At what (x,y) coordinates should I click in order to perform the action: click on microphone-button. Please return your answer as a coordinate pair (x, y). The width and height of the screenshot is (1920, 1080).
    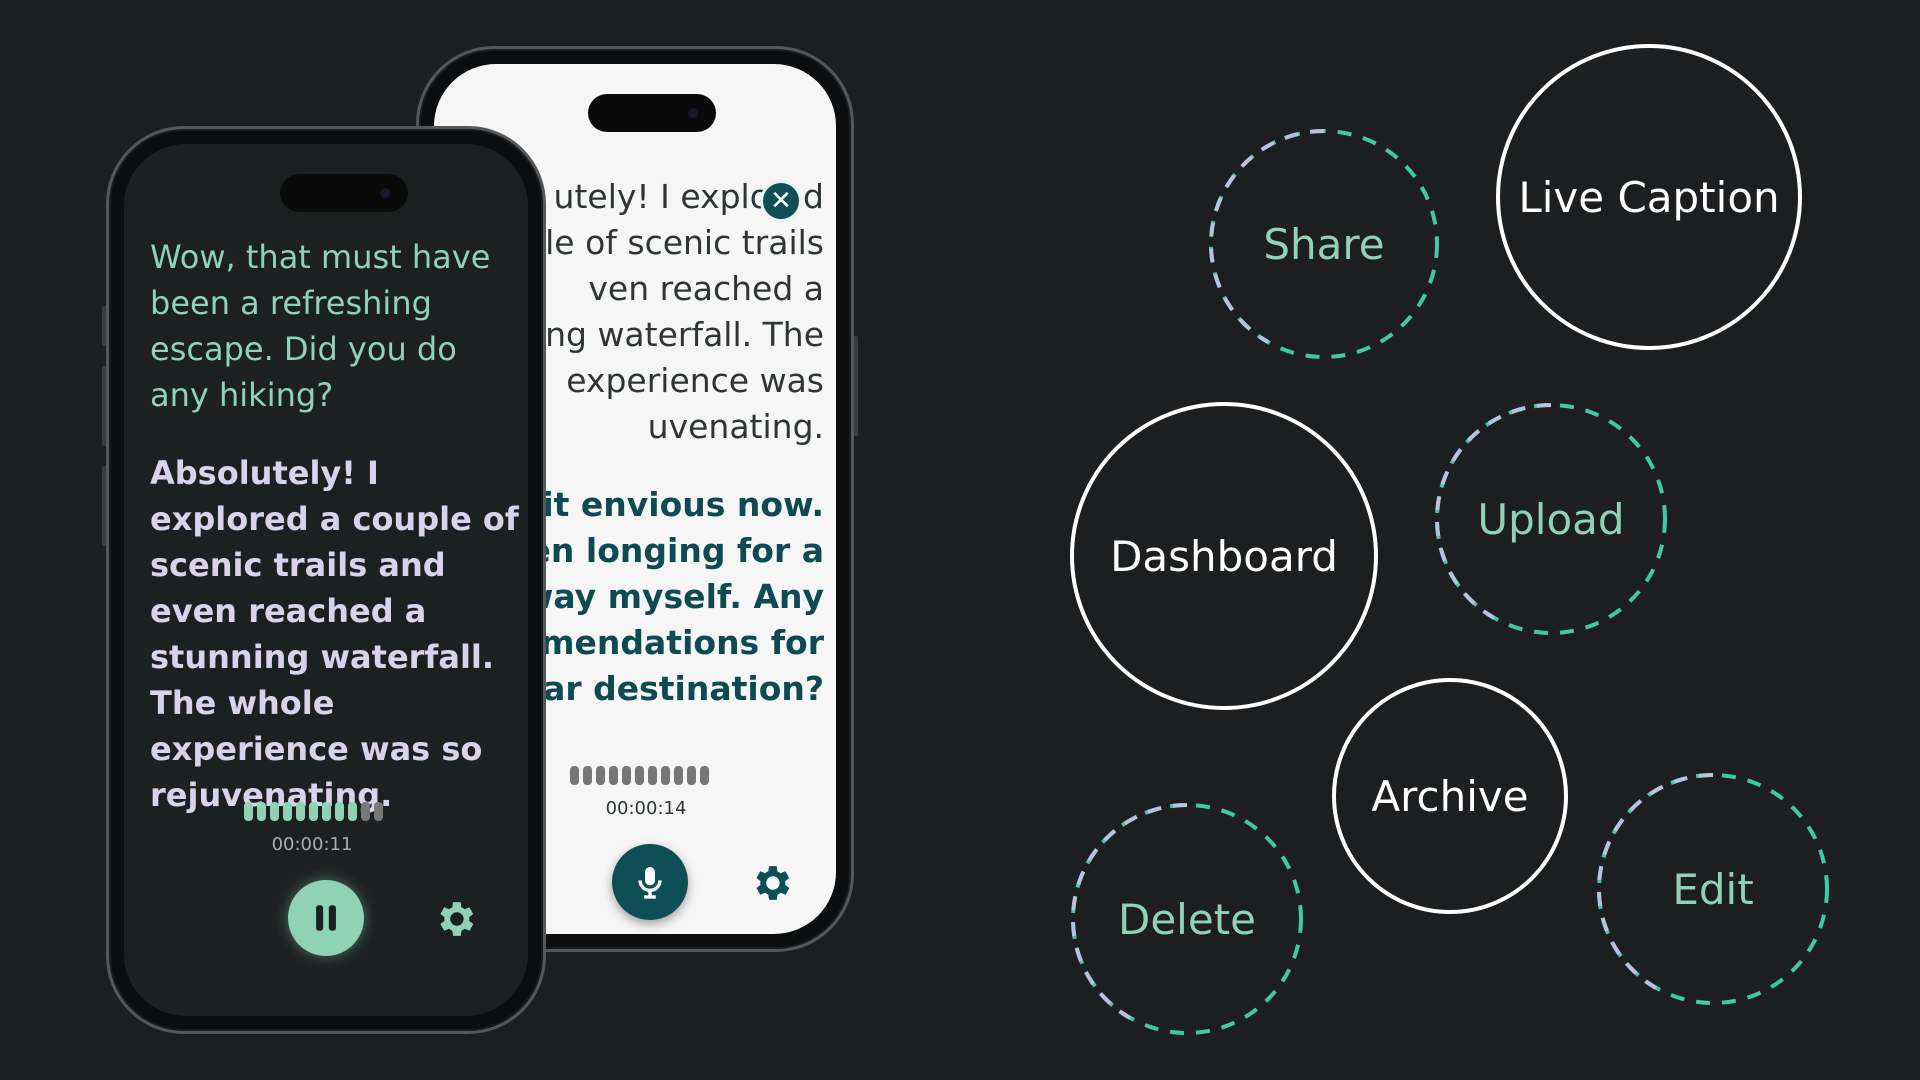
    Looking at the image, I should click on (650, 882).